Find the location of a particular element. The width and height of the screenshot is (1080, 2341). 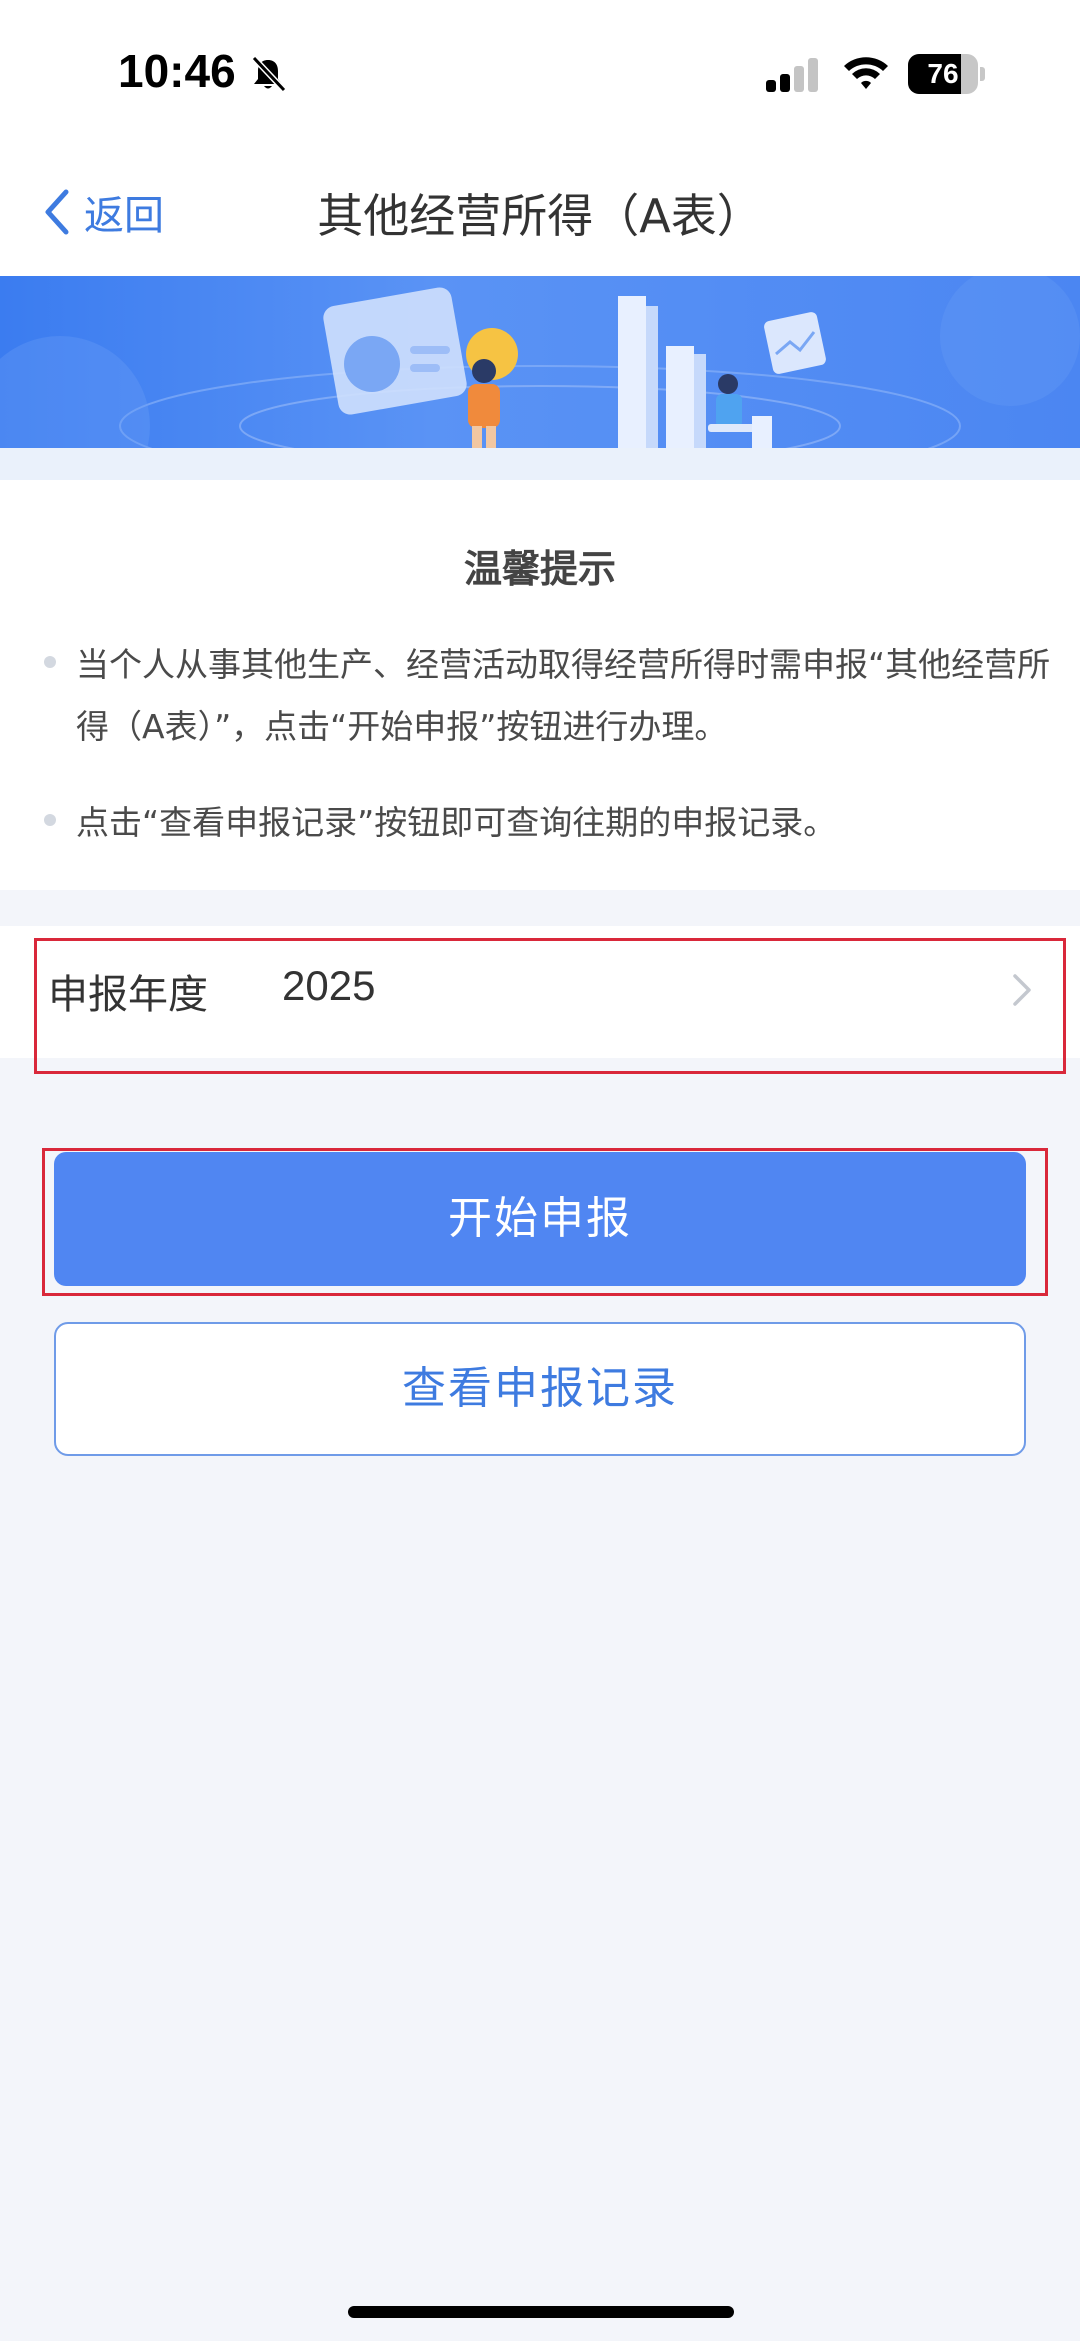

tax-year-value: 2025 is located at coordinates (329, 985).